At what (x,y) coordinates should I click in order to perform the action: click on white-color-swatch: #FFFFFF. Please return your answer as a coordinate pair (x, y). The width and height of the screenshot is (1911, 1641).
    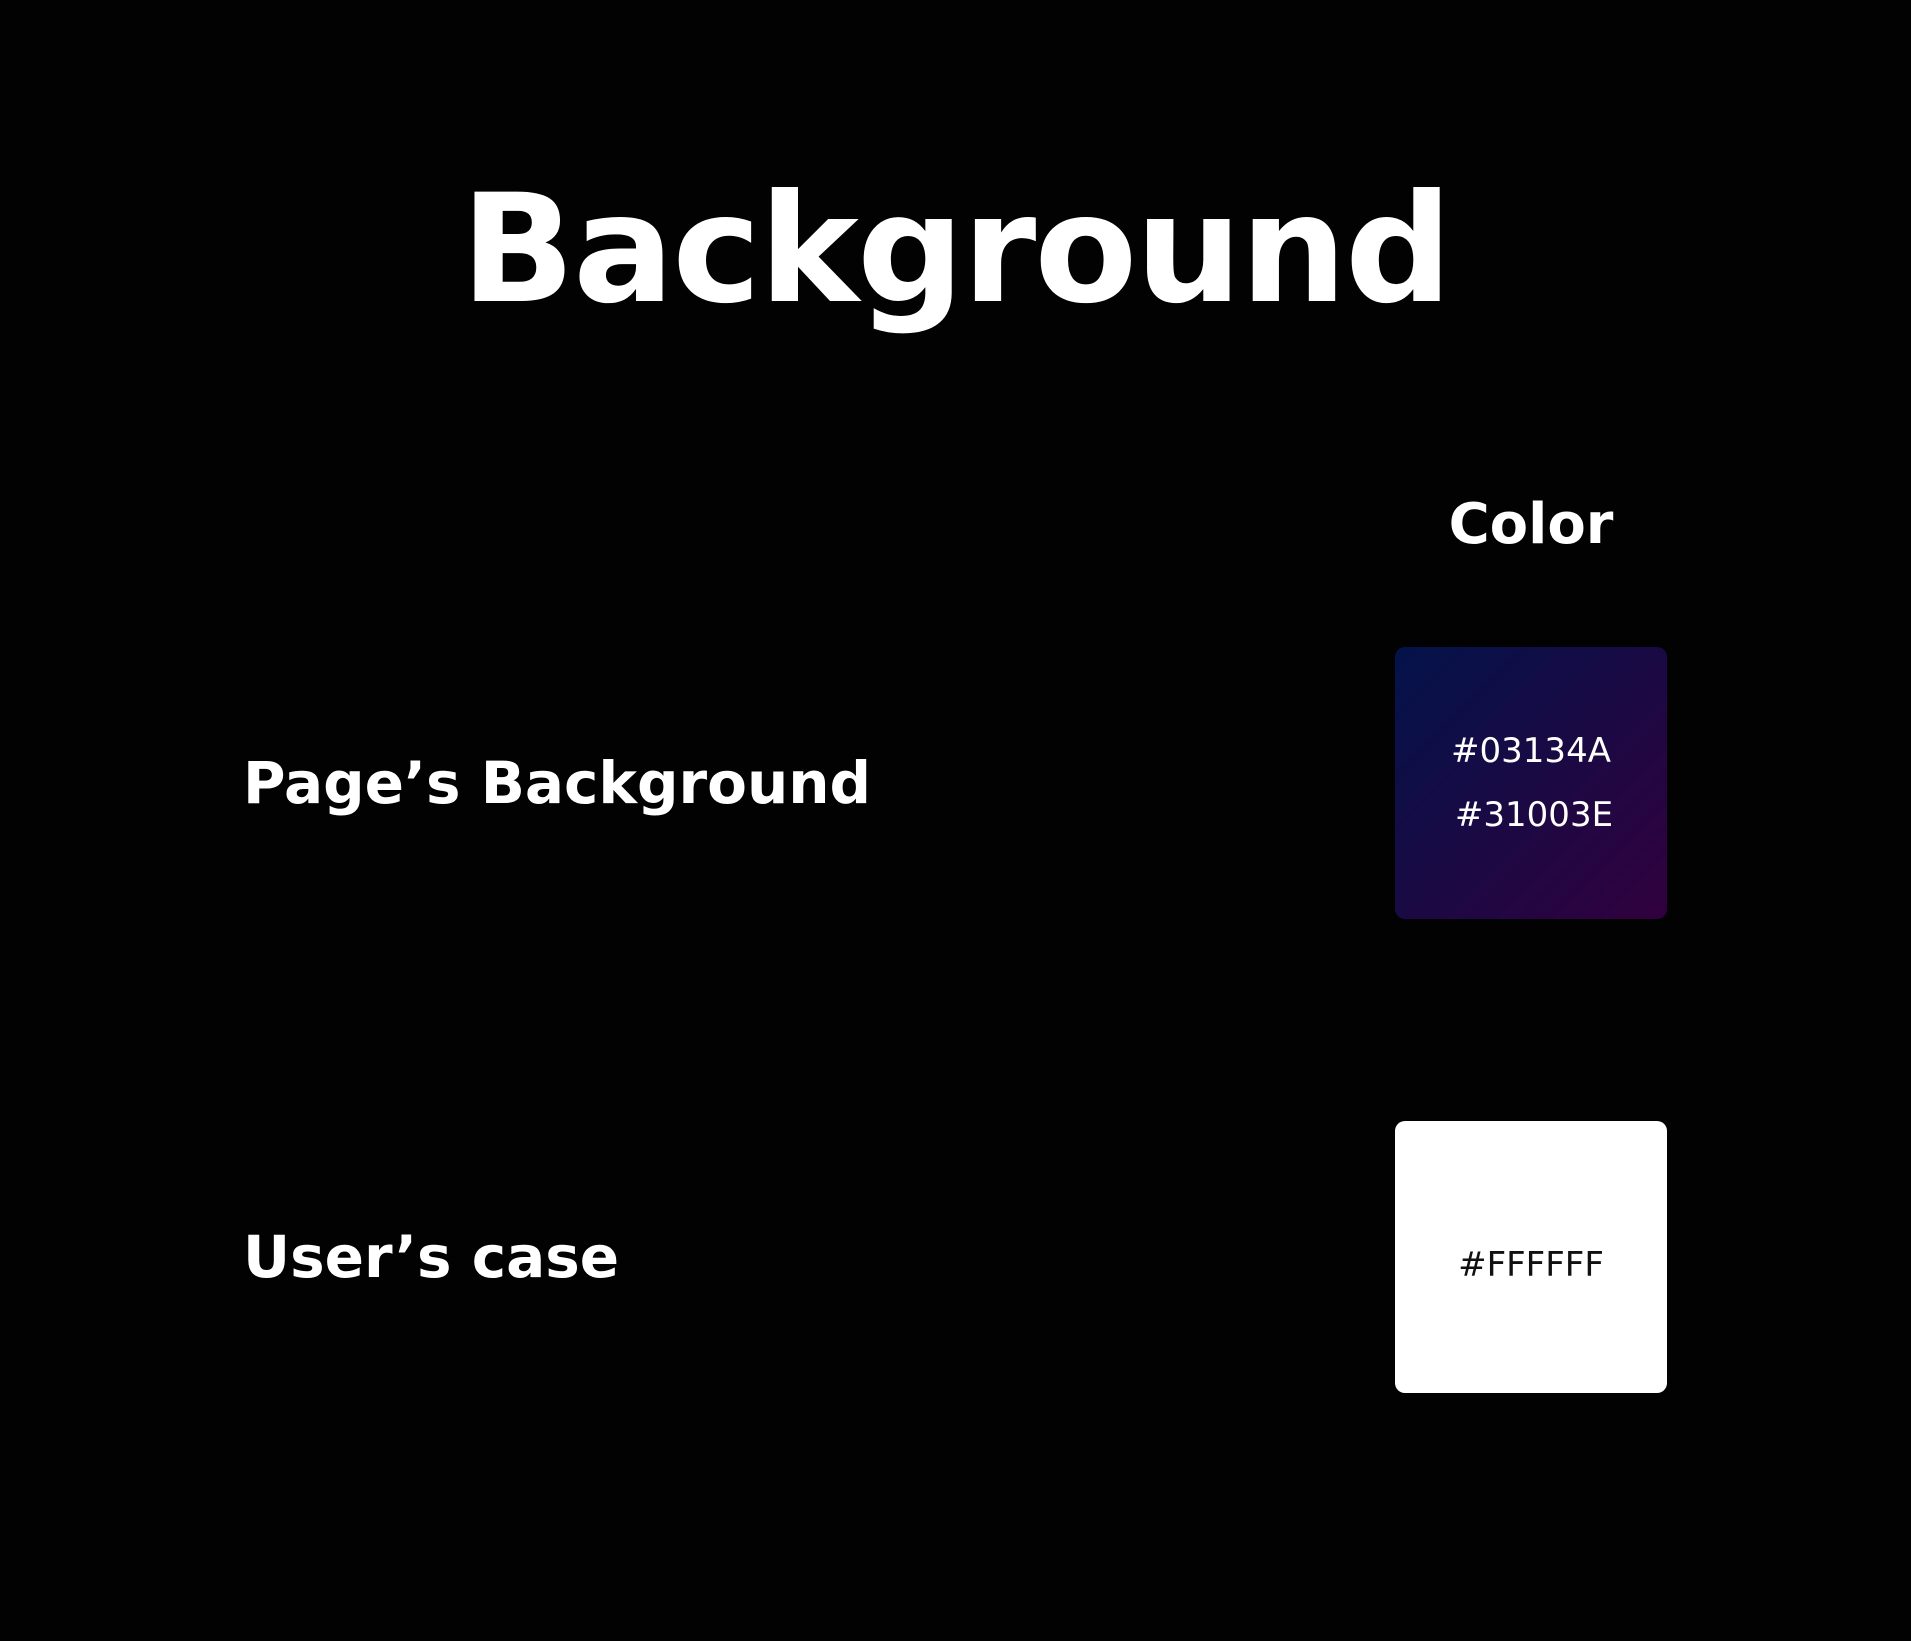
    Looking at the image, I should click on (1531, 1257).